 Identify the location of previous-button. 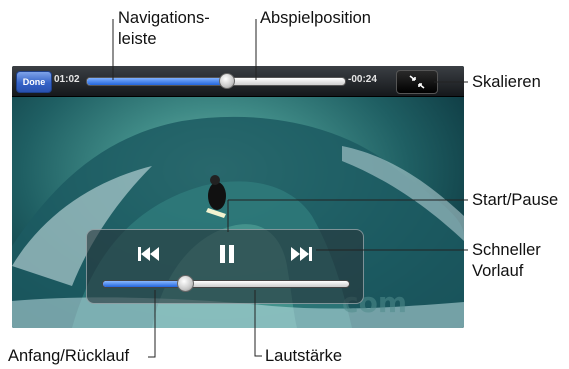
(149, 254).